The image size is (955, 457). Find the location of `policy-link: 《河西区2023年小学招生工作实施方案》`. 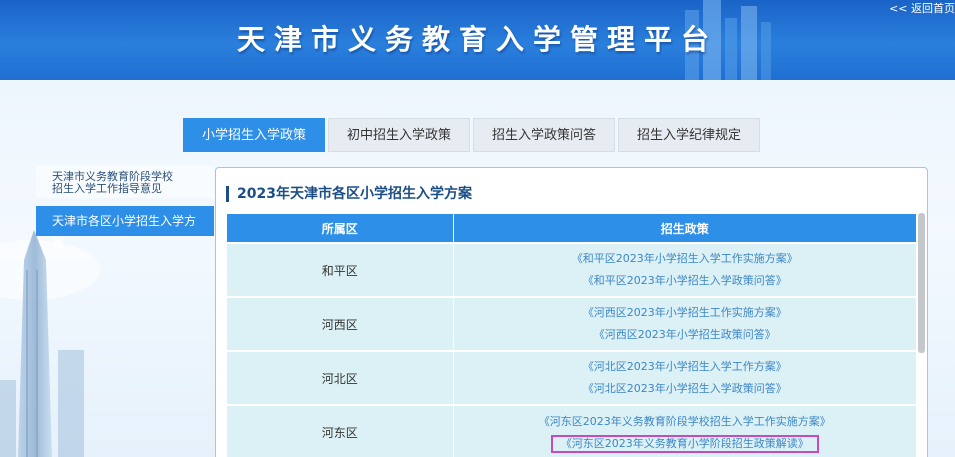

policy-link: 《河西区2023年小学招生工作实施方案》 is located at coordinates (685, 313).